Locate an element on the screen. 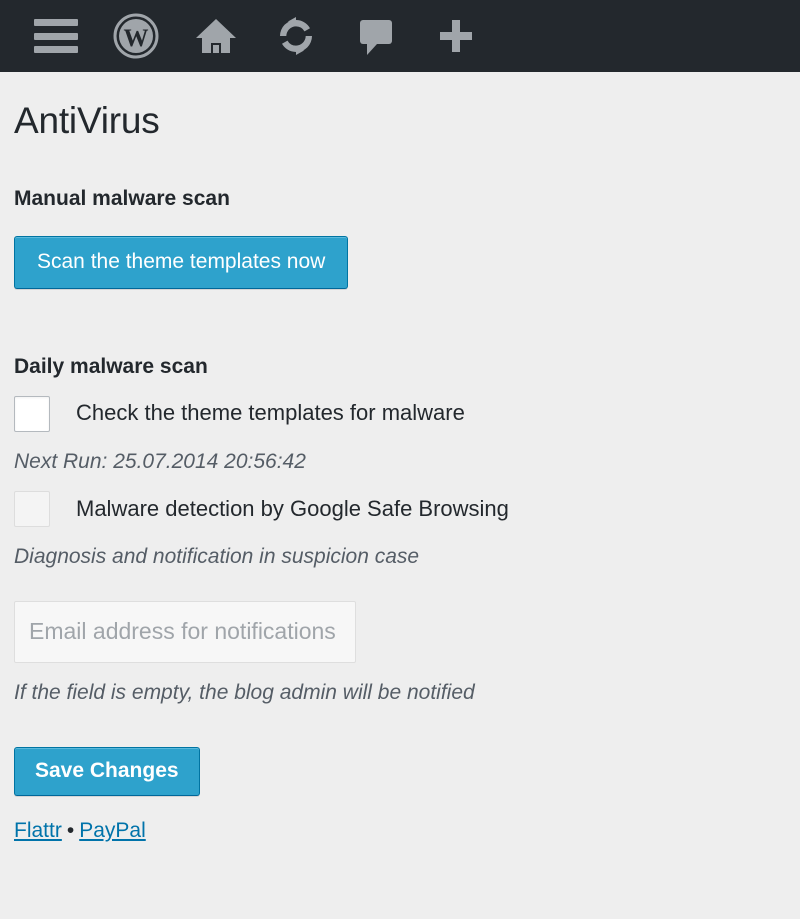 The width and height of the screenshot is (800, 919). plus-icon is located at coordinates (456, 36).